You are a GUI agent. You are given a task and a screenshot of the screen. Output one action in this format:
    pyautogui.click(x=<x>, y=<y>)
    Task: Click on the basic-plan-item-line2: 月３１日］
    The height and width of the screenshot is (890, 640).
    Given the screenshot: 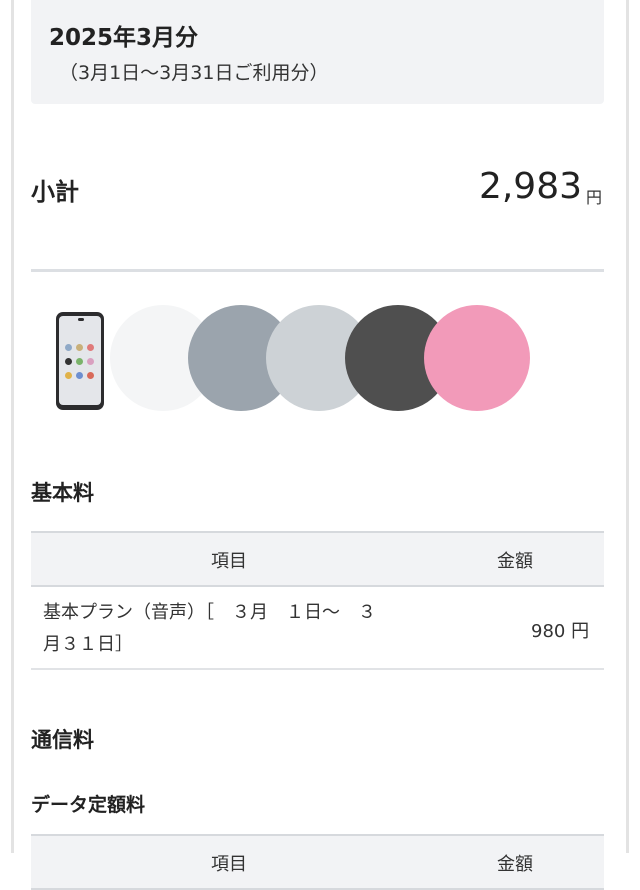 What is the action you would take?
    pyautogui.click(x=88, y=644)
    